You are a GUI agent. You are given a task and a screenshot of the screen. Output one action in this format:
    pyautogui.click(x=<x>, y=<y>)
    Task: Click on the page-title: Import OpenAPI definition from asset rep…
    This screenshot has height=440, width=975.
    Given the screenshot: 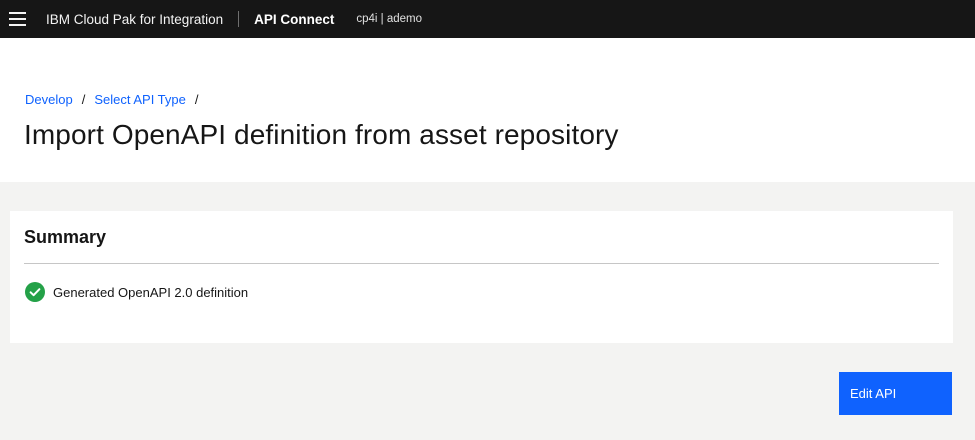 What is the action you would take?
    pyautogui.click(x=321, y=134)
    